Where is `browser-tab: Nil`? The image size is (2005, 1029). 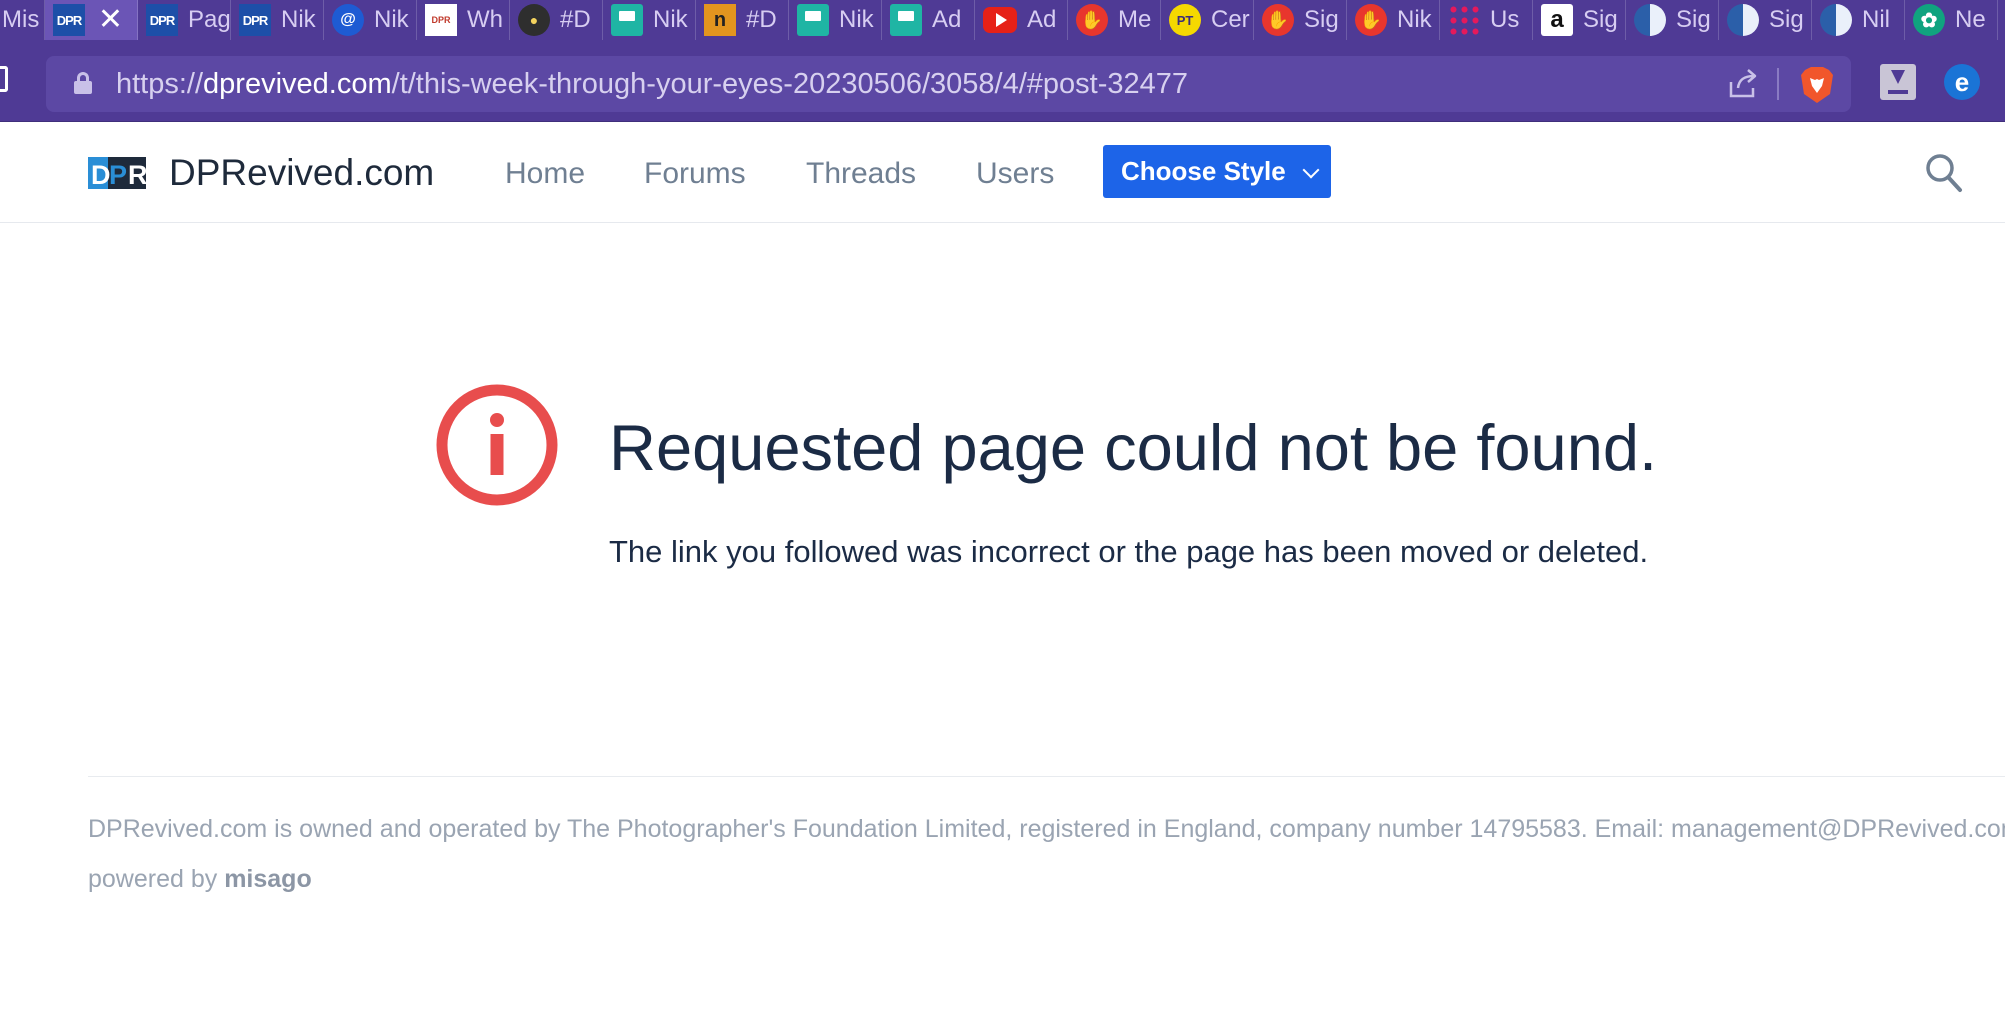
browser-tab: Nil is located at coordinates (1858, 20).